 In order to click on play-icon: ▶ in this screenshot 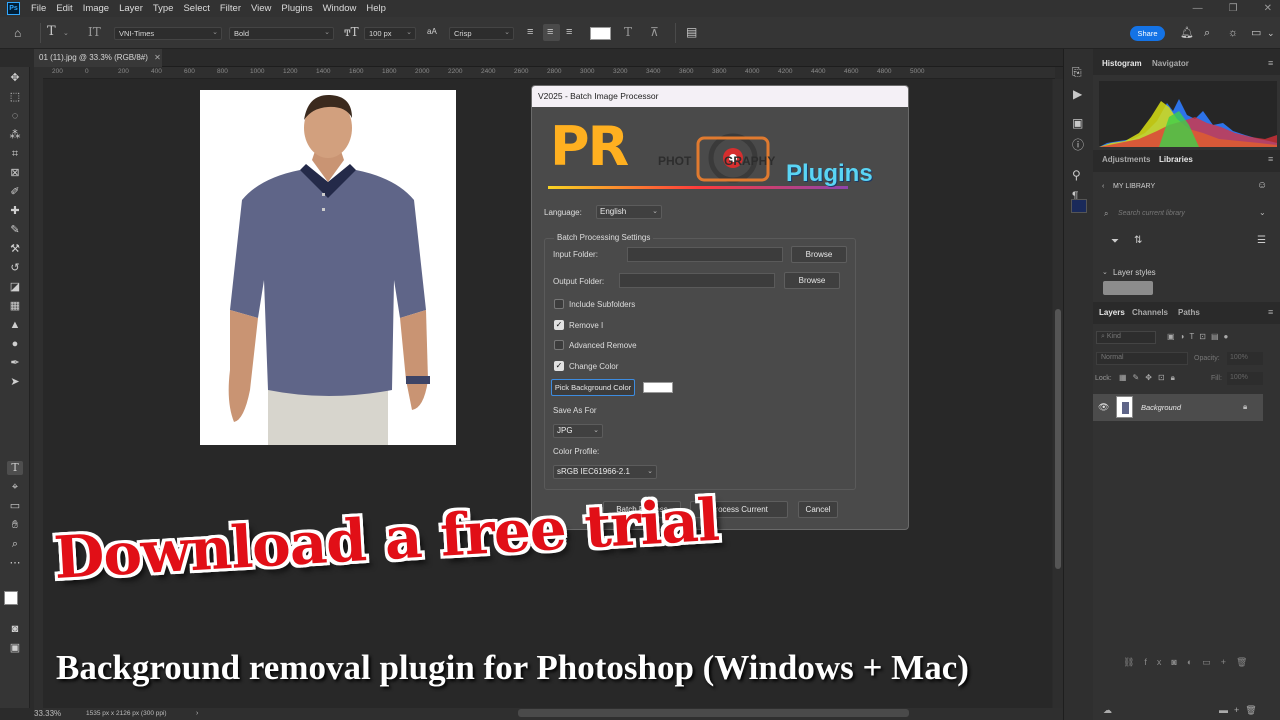, I will do `click(1077, 94)`.